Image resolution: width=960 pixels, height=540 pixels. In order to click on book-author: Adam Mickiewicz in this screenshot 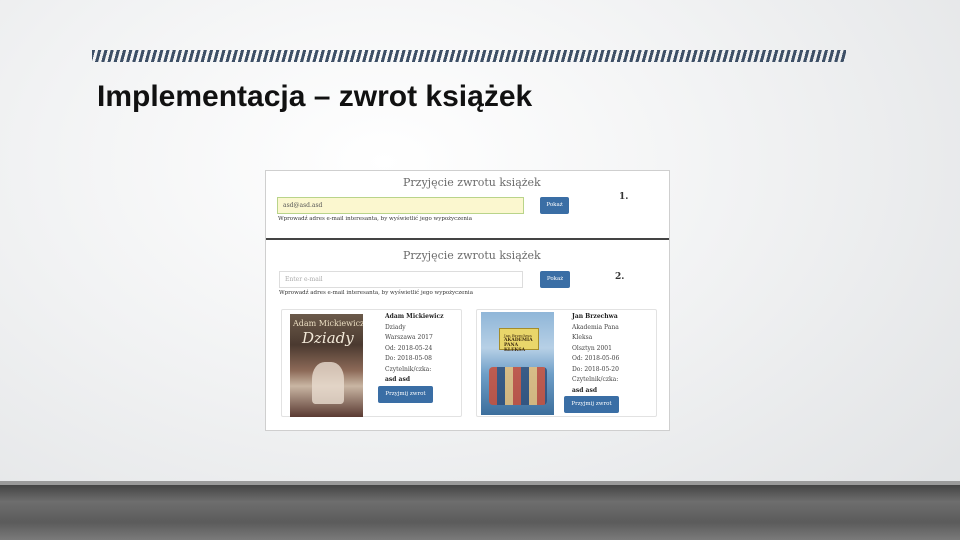, I will do `click(414, 316)`.